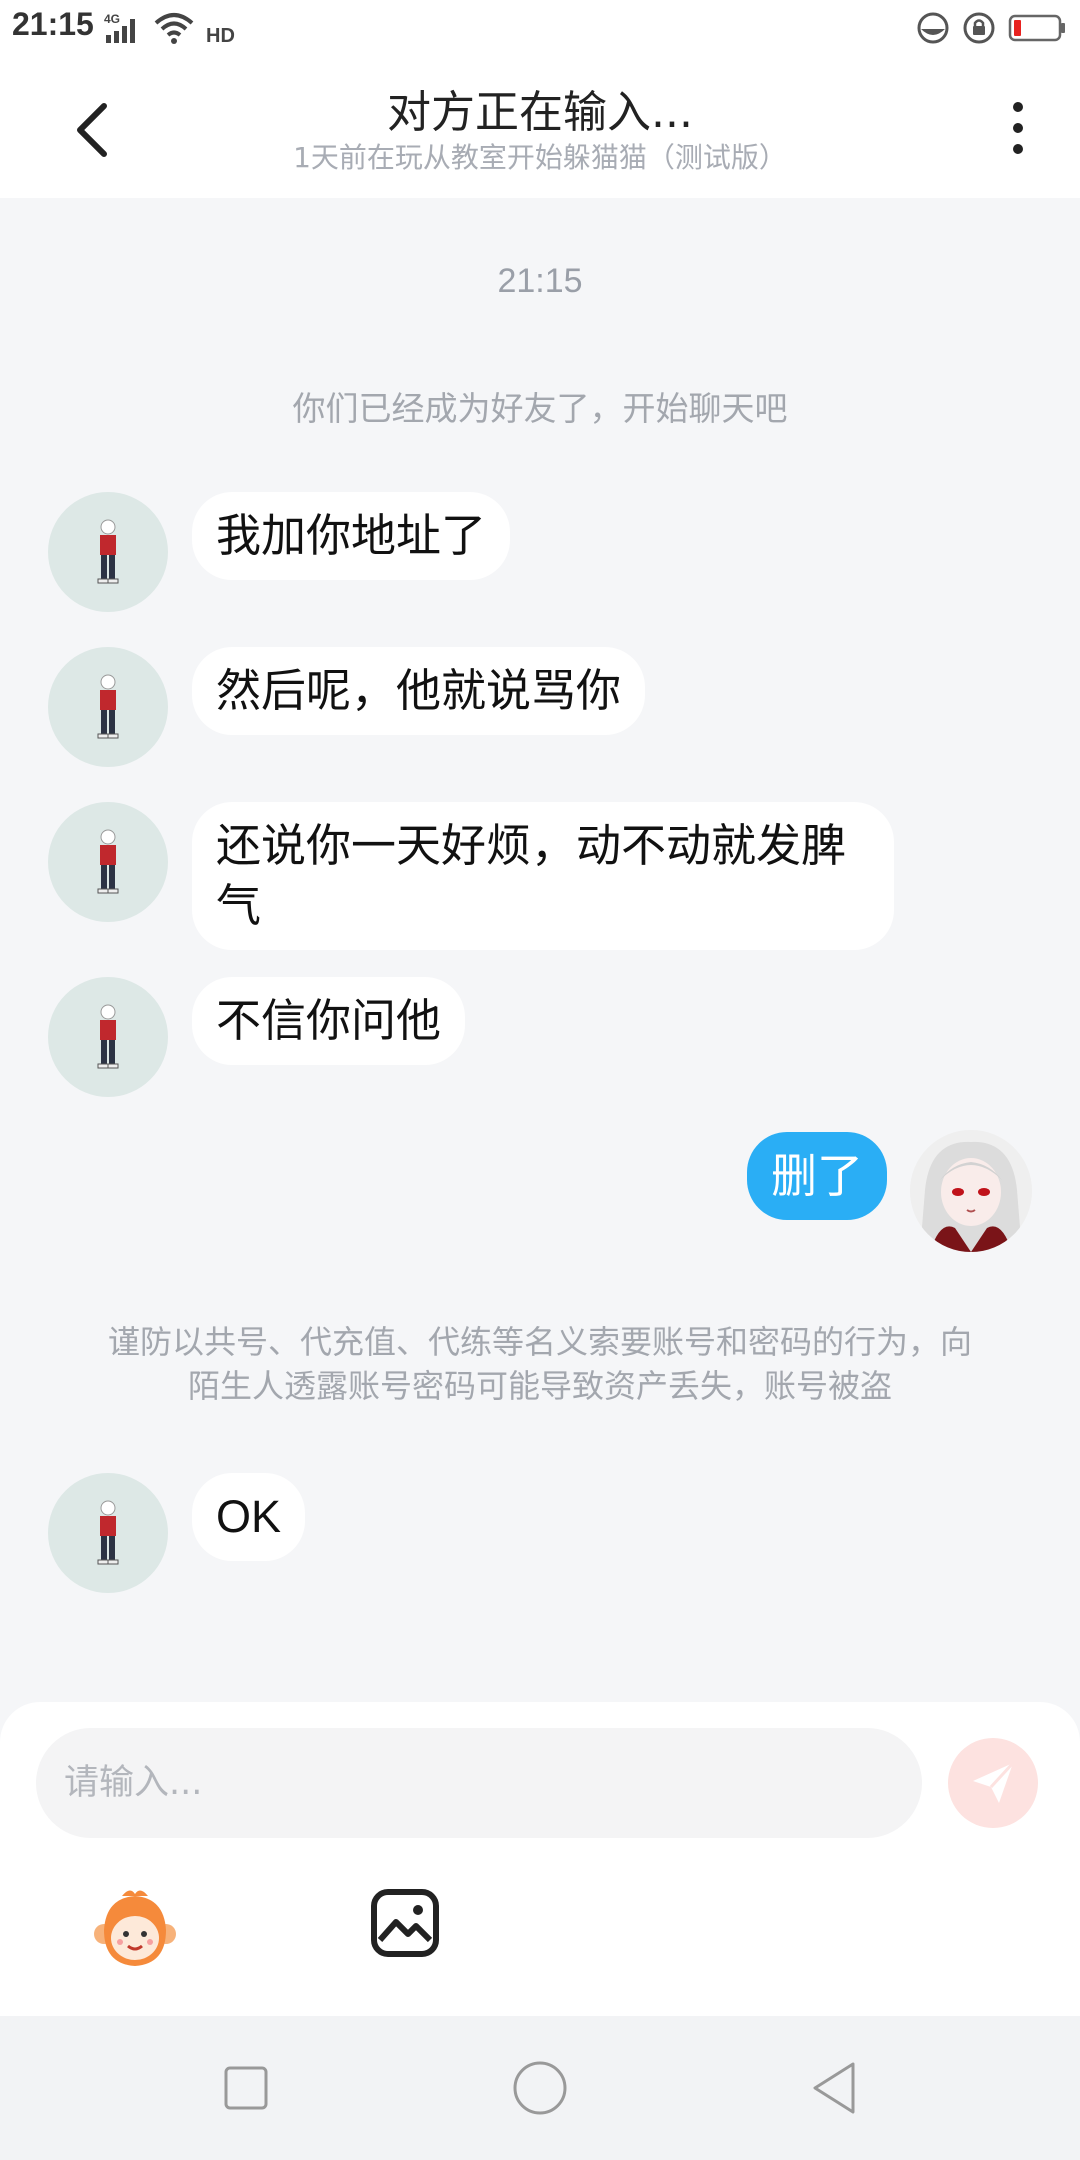  What do you see at coordinates (249, 1517) in the screenshot?
I see `message-bubble-incoming: OK` at bounding box center [249, 1517].